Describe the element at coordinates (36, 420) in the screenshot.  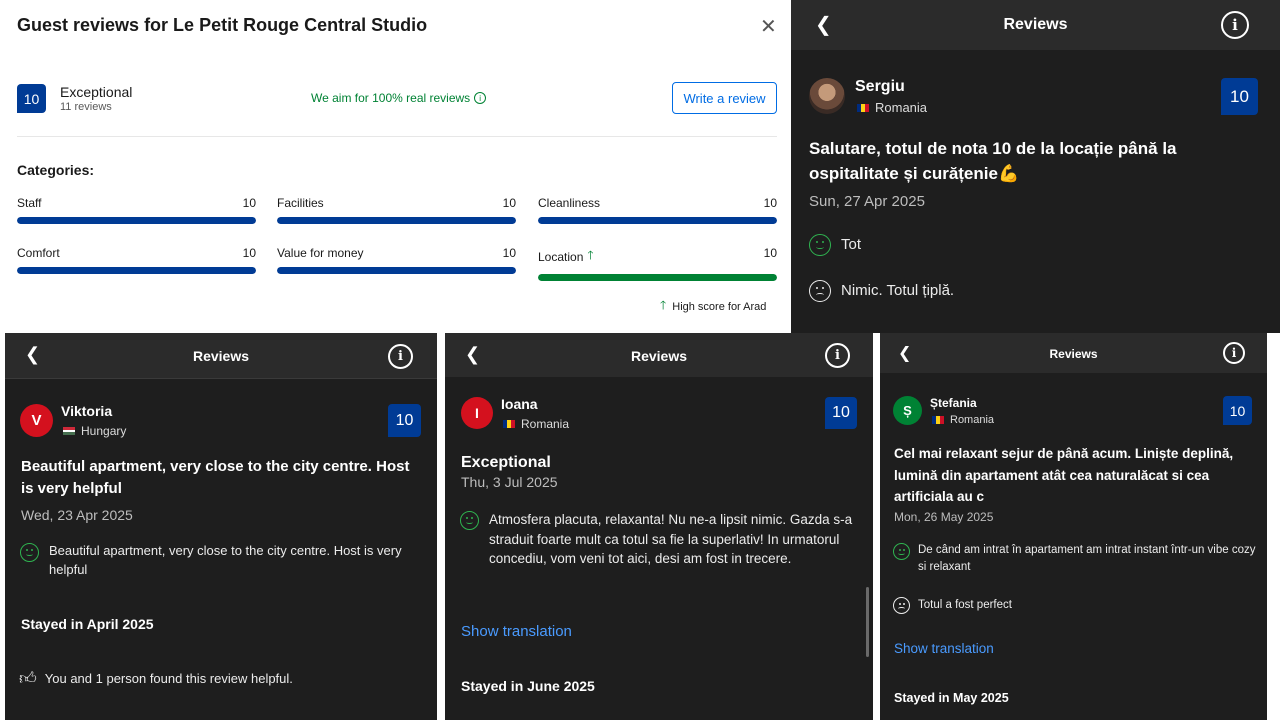
I see `avatar: V` at that location.